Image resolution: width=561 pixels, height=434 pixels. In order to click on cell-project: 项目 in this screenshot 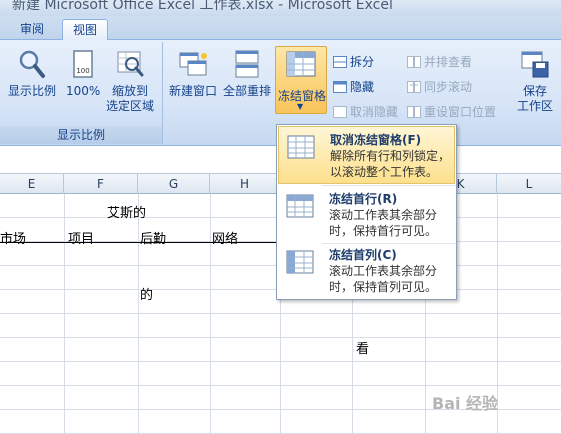, I will do `click(81, 237)`.